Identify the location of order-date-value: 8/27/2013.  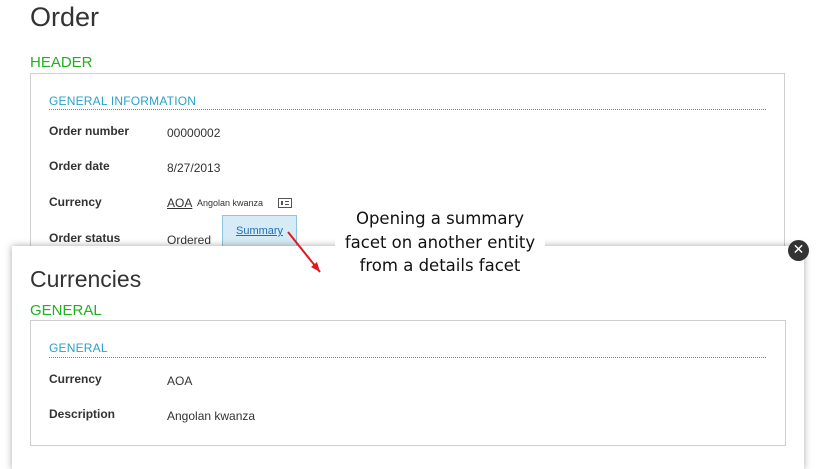
(194, 168).